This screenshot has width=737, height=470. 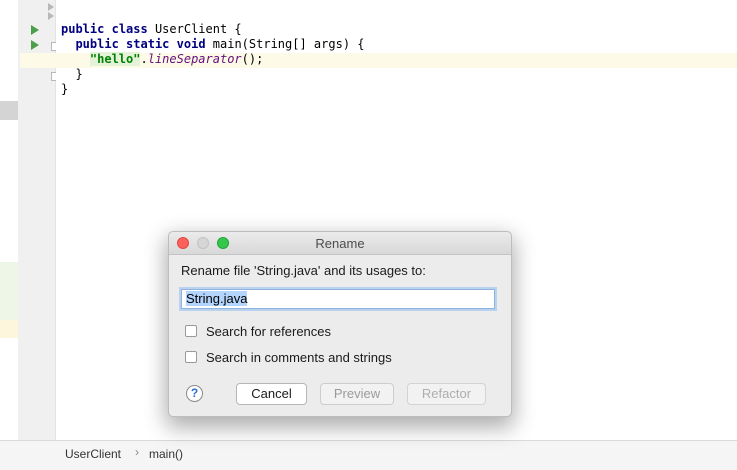 I want to click on search-comments-checkbox, so click(x=191, y=357).